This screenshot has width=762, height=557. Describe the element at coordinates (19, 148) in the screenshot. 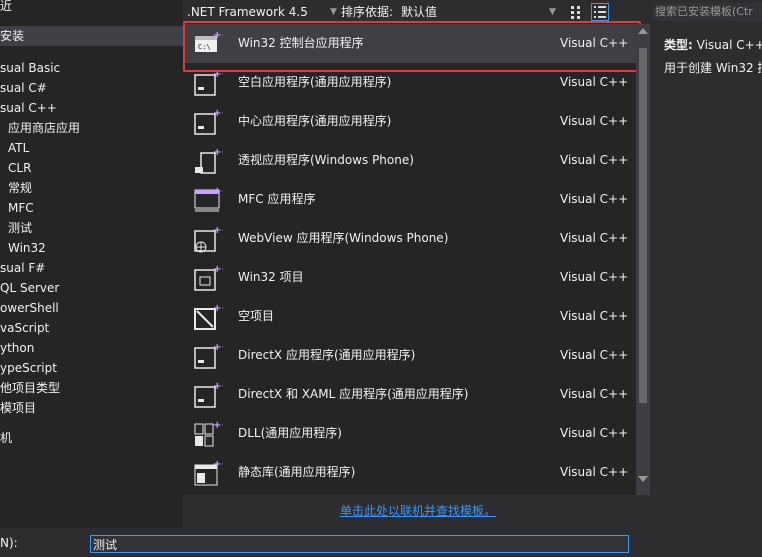

I see `tree-item-label: ATL` at that location.